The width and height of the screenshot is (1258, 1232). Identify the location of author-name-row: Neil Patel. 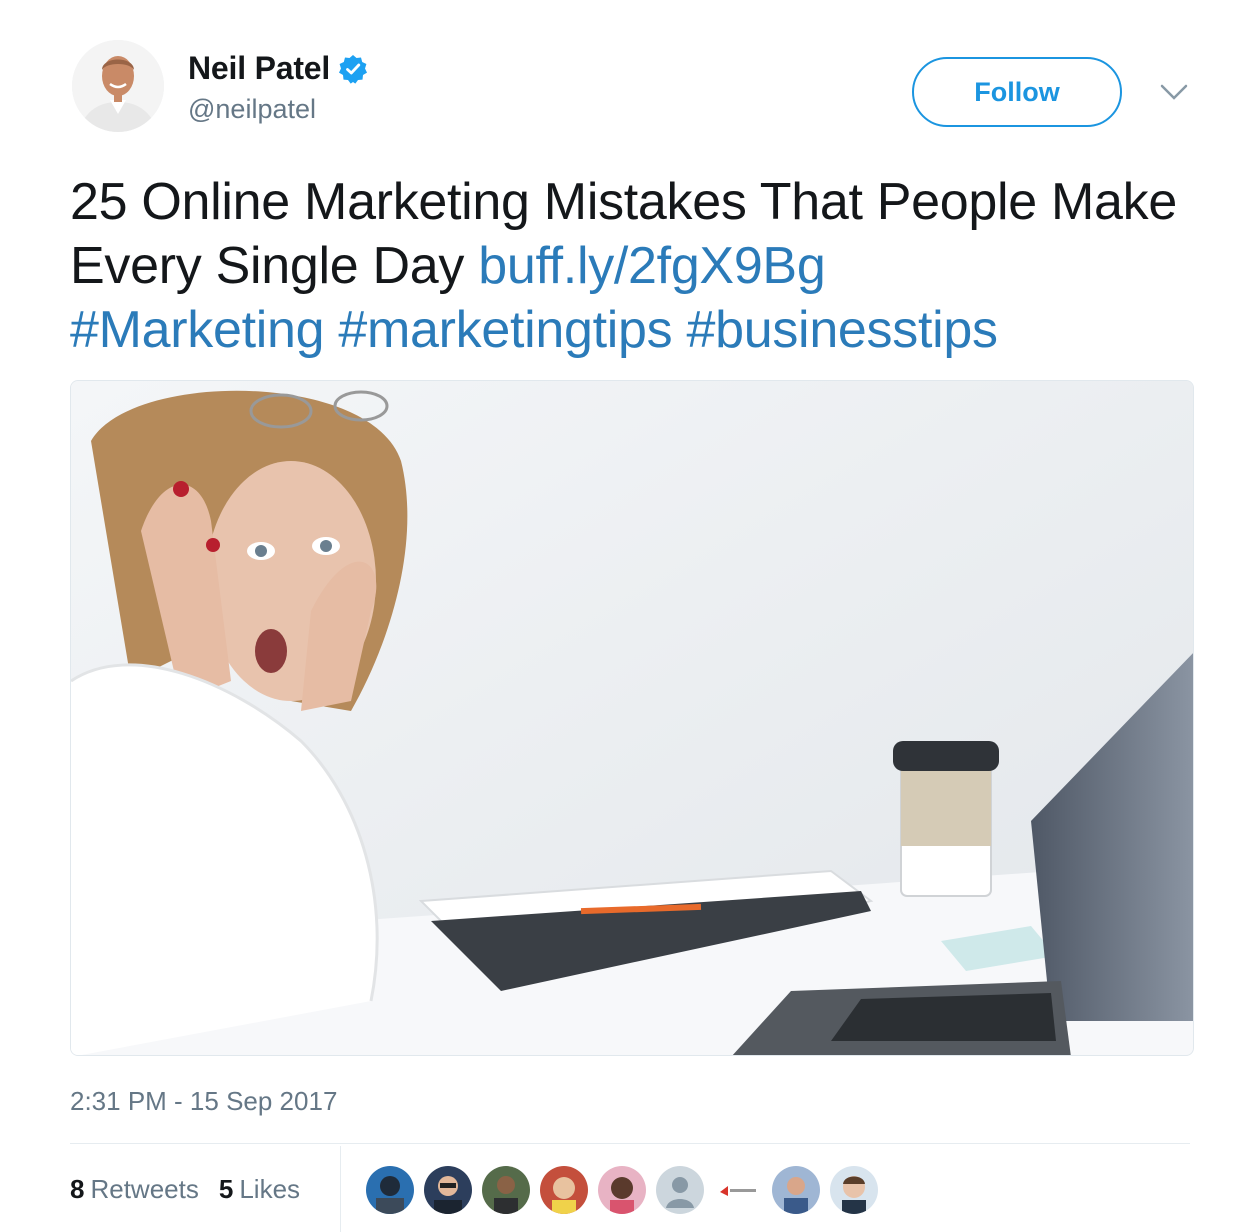
(278, 68).